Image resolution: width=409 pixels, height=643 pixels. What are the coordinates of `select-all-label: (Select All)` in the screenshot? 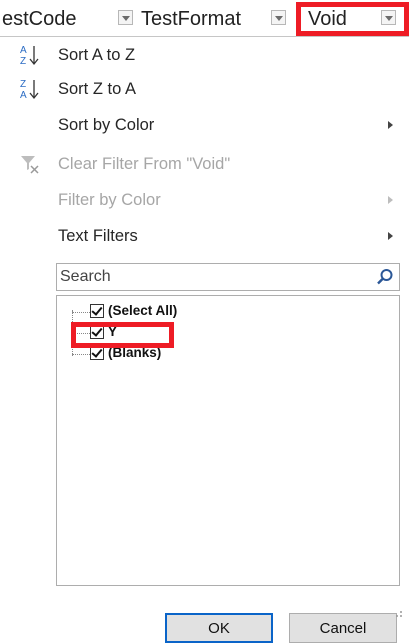 It's located at (143, 310).